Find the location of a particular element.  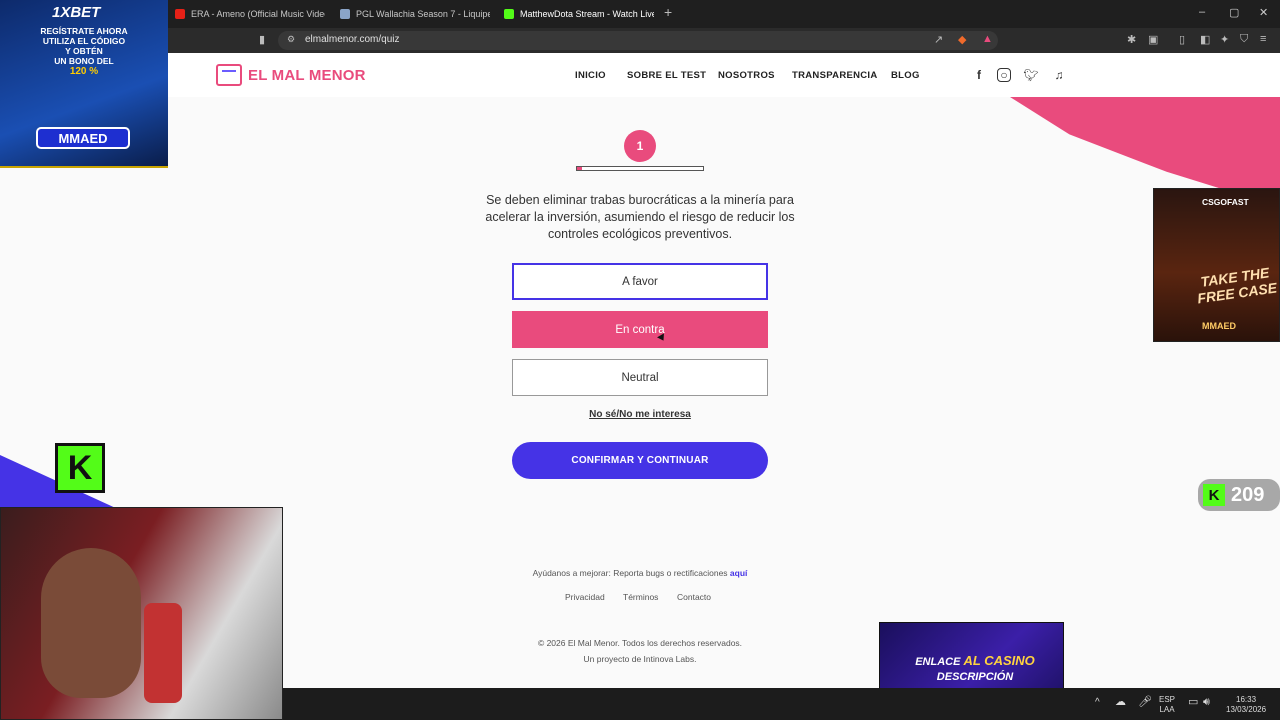

site-logo: EL MAL MENOR is located at coordinates (291, 75).